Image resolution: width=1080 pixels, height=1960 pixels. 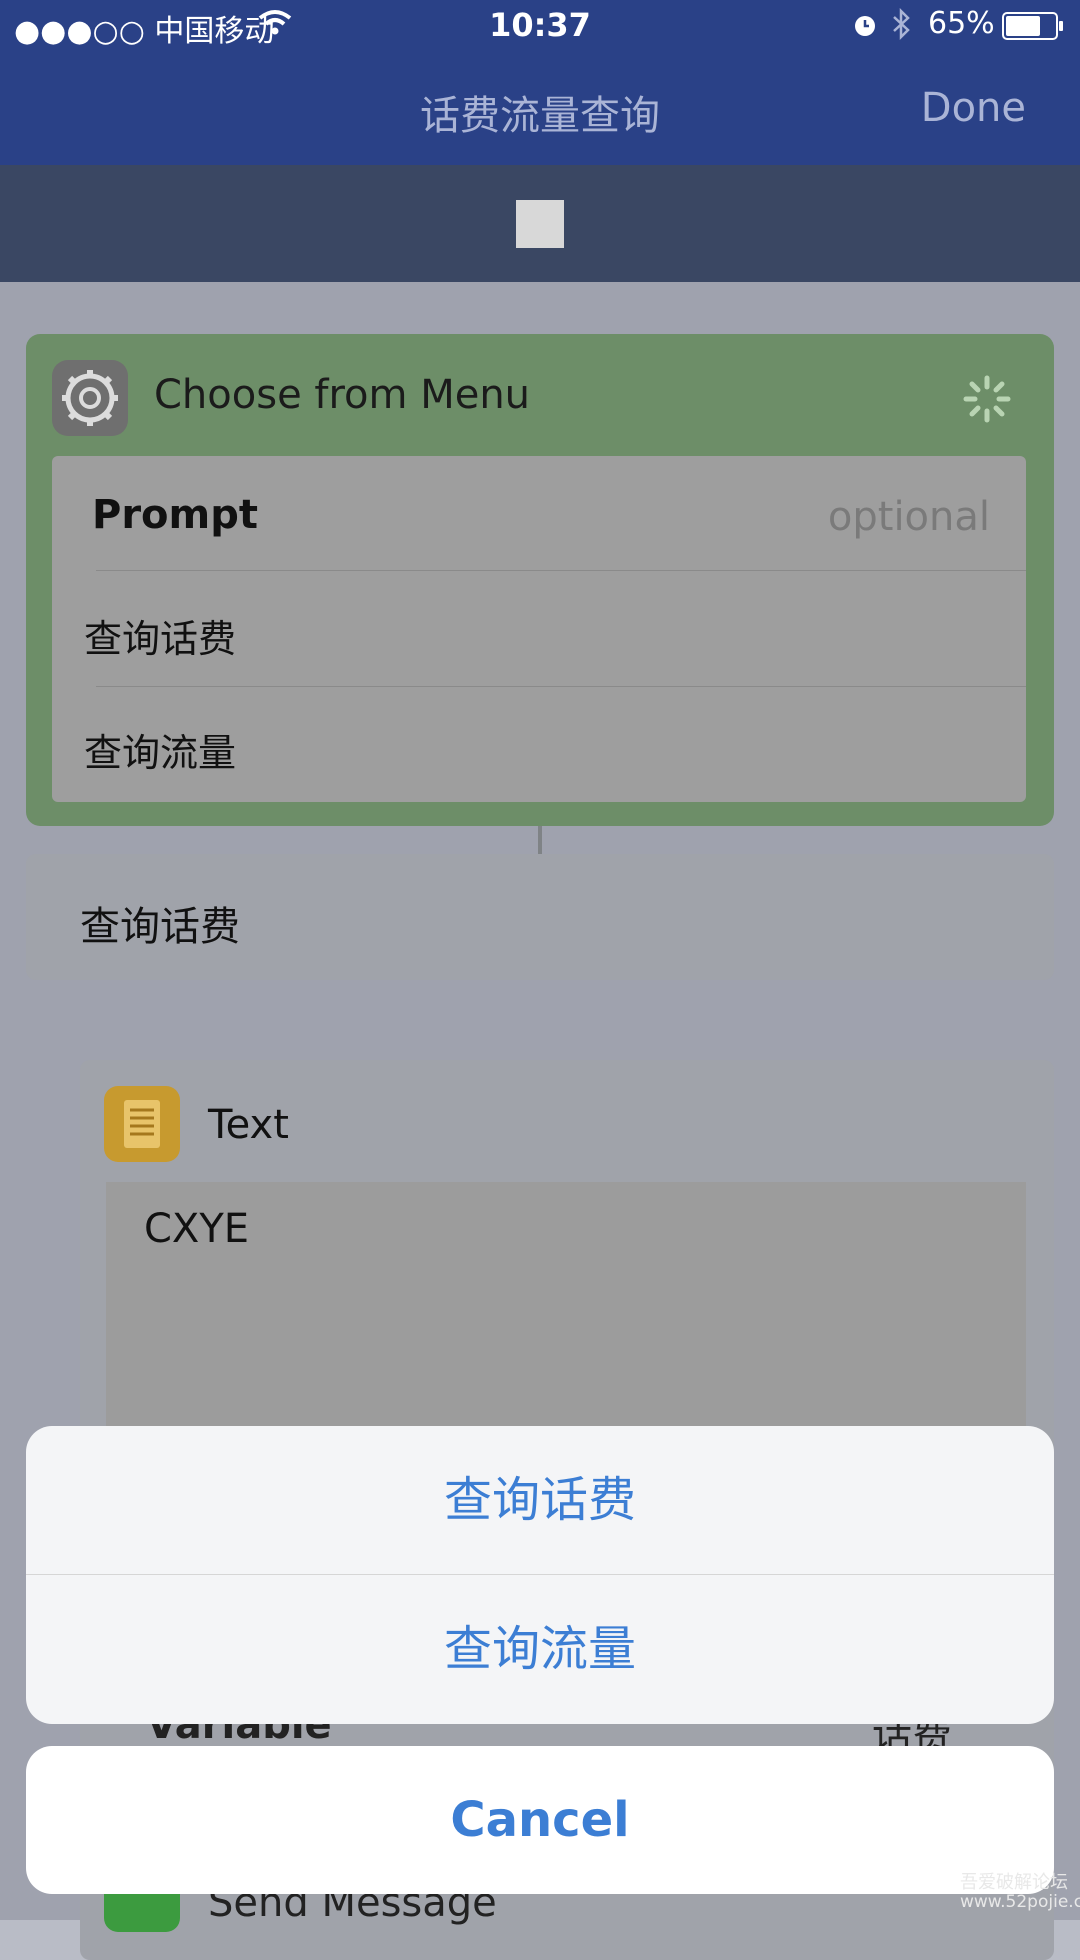 What do you see at coordinates (540, 1820) in the screenshot?
I see `cancel-button: Cancel` at bounding box center [540, 1820].